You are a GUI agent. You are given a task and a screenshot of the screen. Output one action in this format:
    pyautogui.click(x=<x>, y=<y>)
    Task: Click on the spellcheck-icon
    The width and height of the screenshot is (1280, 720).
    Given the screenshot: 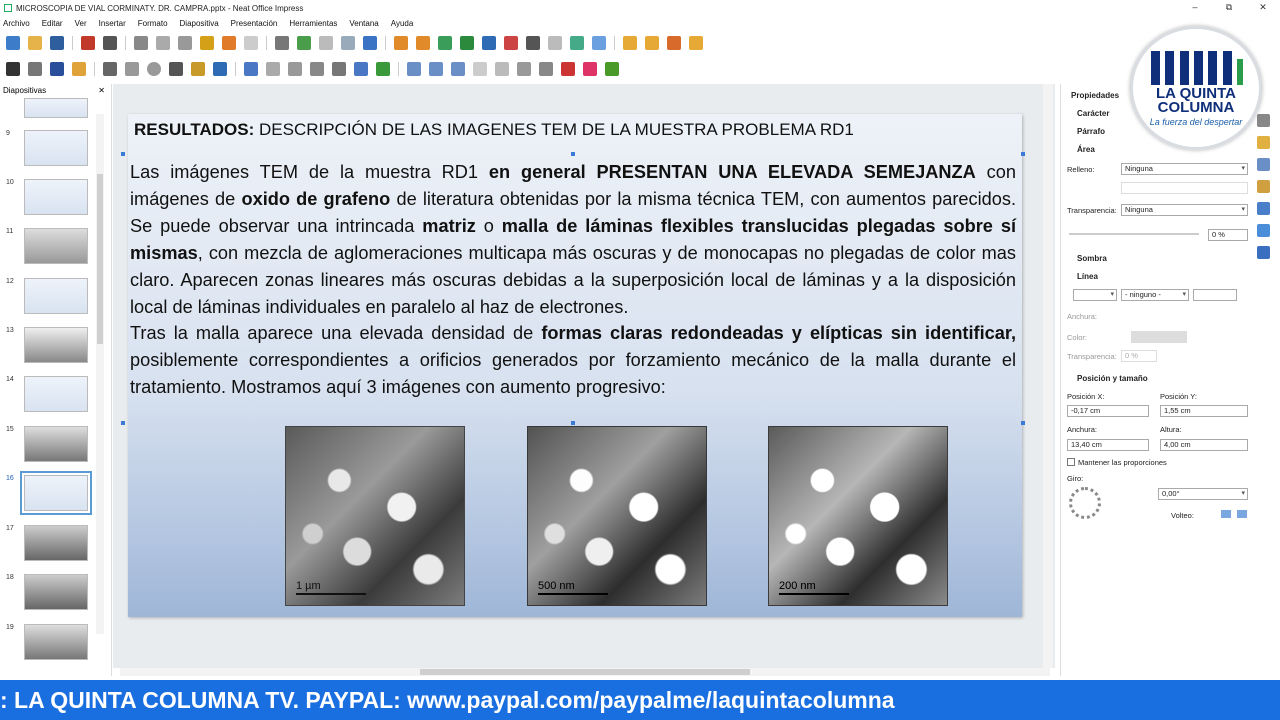 What is the action you would take?
    pyautogui.click(x=304, y=43)
    